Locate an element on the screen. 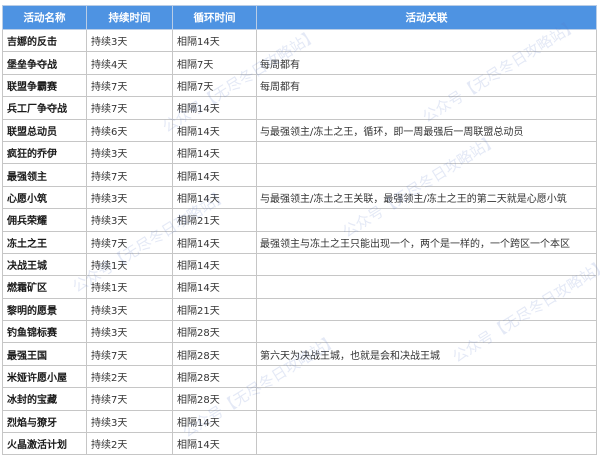  table-row: 冰封的宝藏 持续7天 相隔28天 is located at coordinates (299, 399).